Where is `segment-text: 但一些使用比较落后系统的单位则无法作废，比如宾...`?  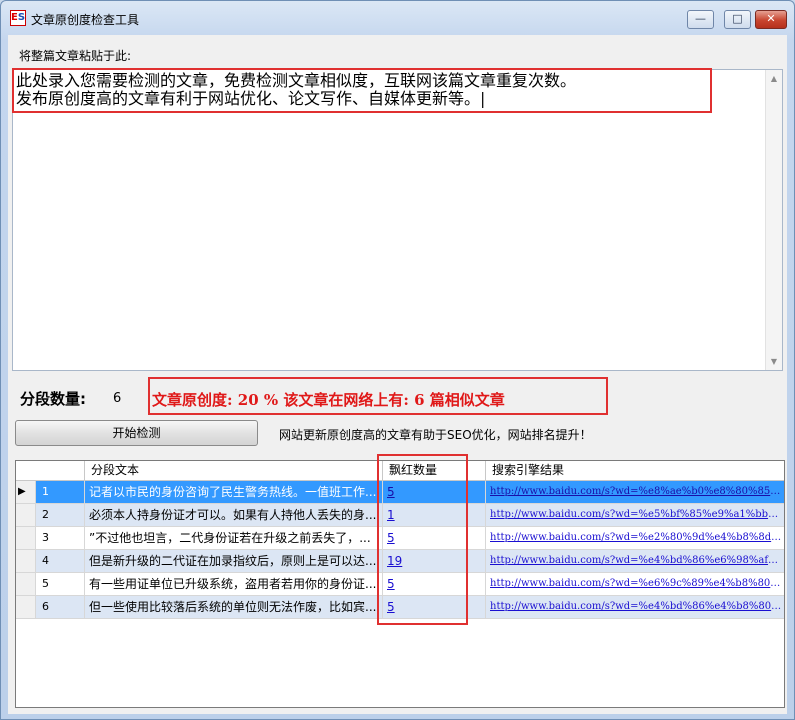
segment-text: 但一些使用比较落后系统的单位则无法作废，比如宾... is located at coordinates (233, 607).